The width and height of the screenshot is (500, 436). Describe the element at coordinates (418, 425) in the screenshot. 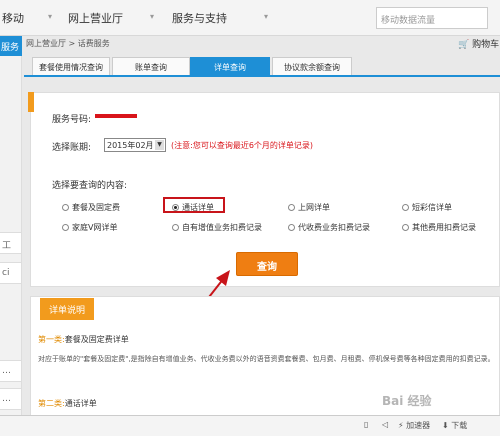

I see `accelerator-label: 加速器` at that location.